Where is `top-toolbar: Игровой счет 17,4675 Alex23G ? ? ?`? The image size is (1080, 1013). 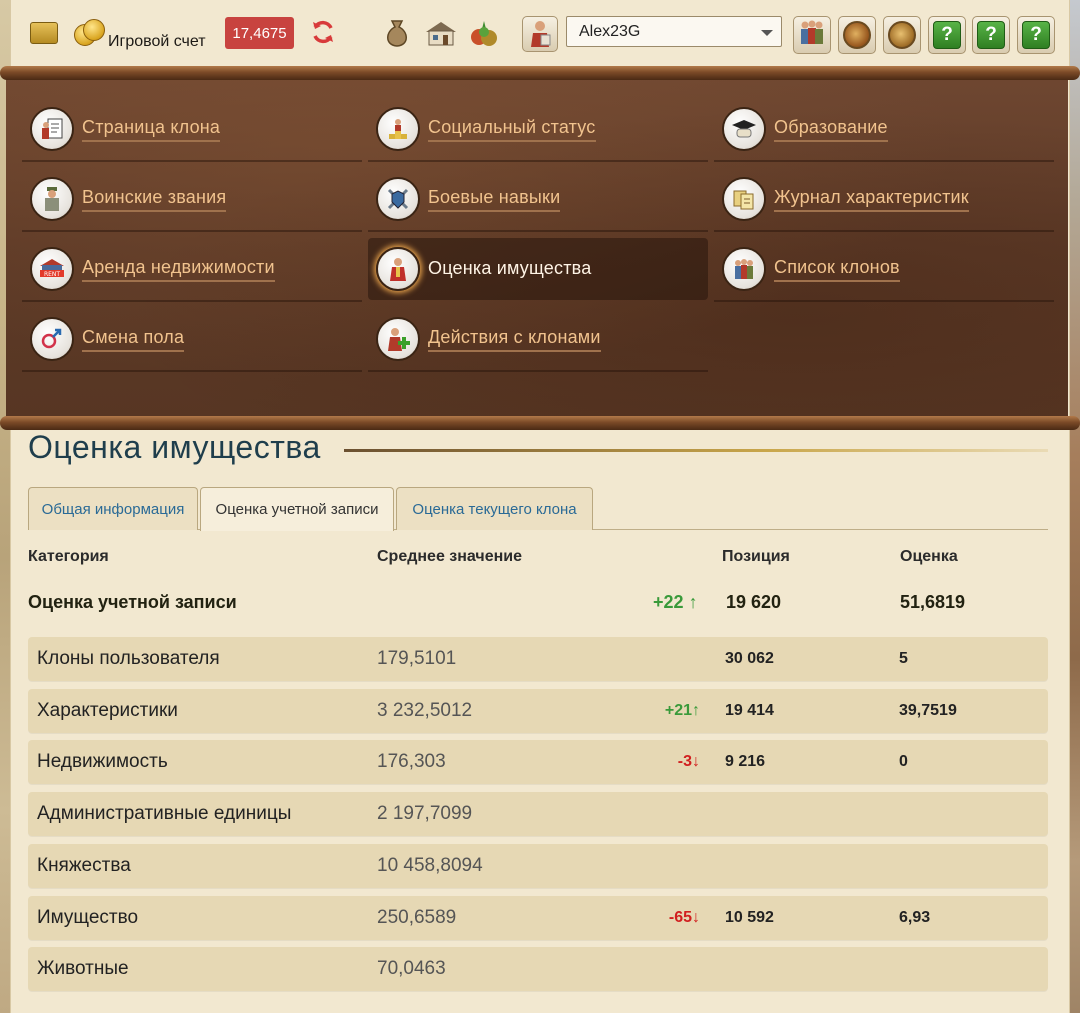
top-toolbar: Игровой счет 17,4675 Alex23G ? ? ? is located at coordinates (540, 34).